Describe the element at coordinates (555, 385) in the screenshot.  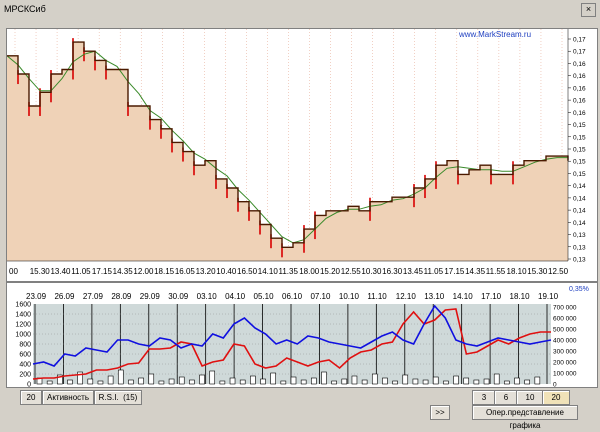
I see `right-tick-label: 0` at that location.